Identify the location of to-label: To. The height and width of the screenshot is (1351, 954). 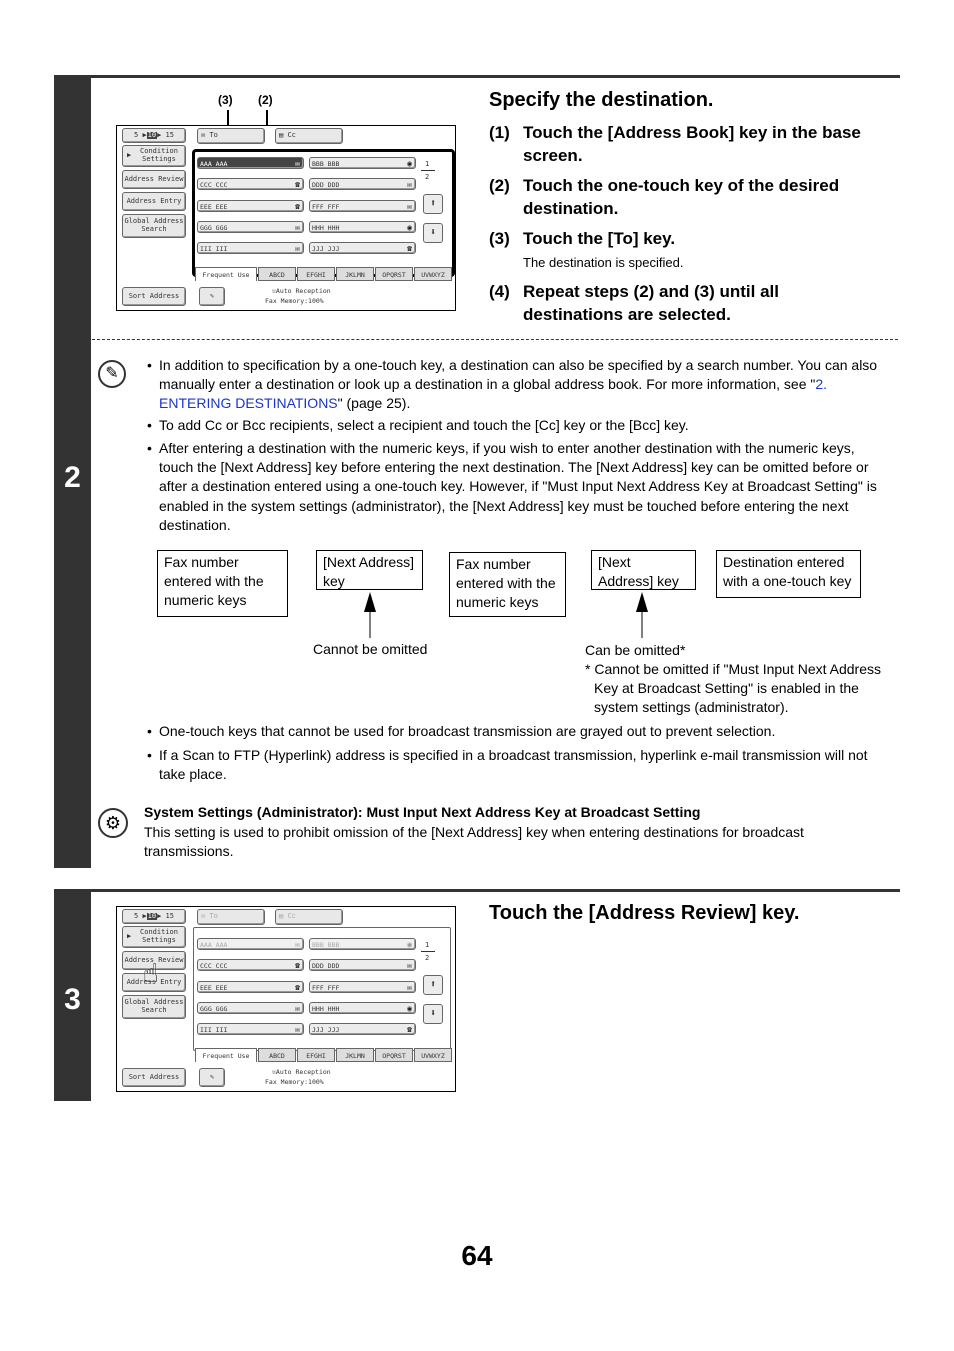
(213, 135).